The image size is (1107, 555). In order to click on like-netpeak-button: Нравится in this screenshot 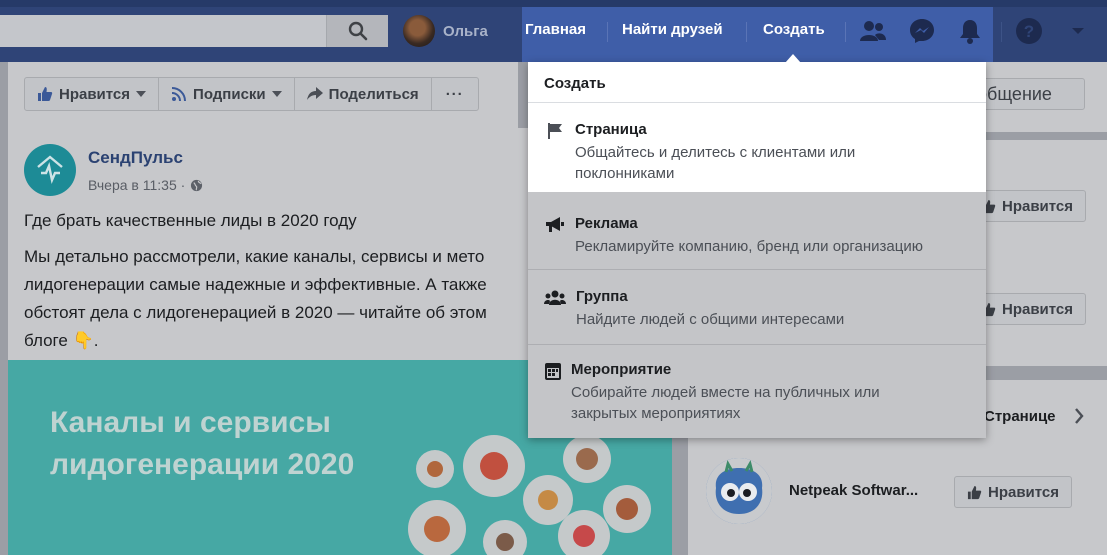, I will do `click(1013, 492)`.